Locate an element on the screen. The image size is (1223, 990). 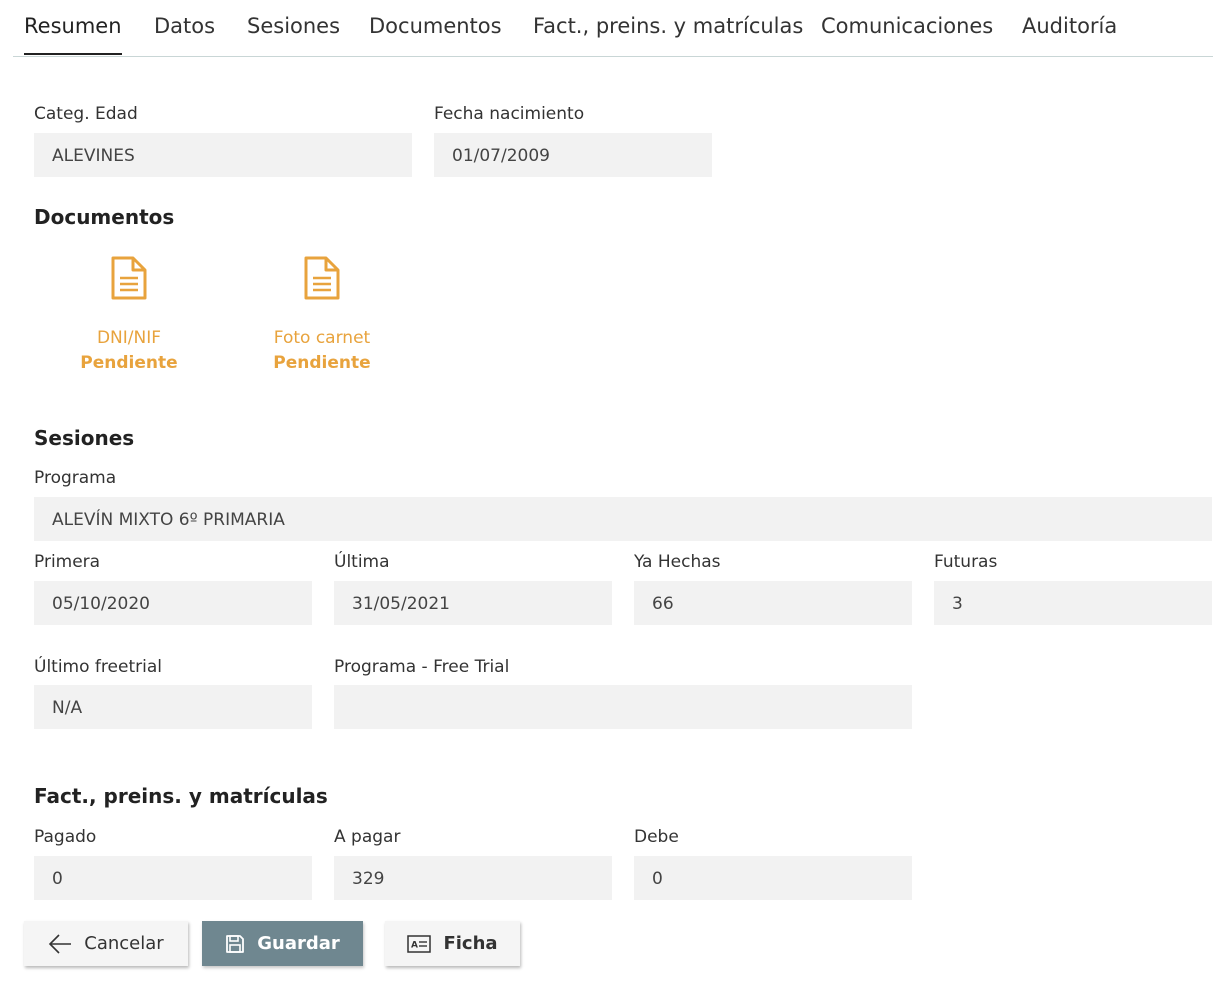
programa-field: ALEVÍN MIXTO 6º PRIMARIA is located at coordinates (623, 519).